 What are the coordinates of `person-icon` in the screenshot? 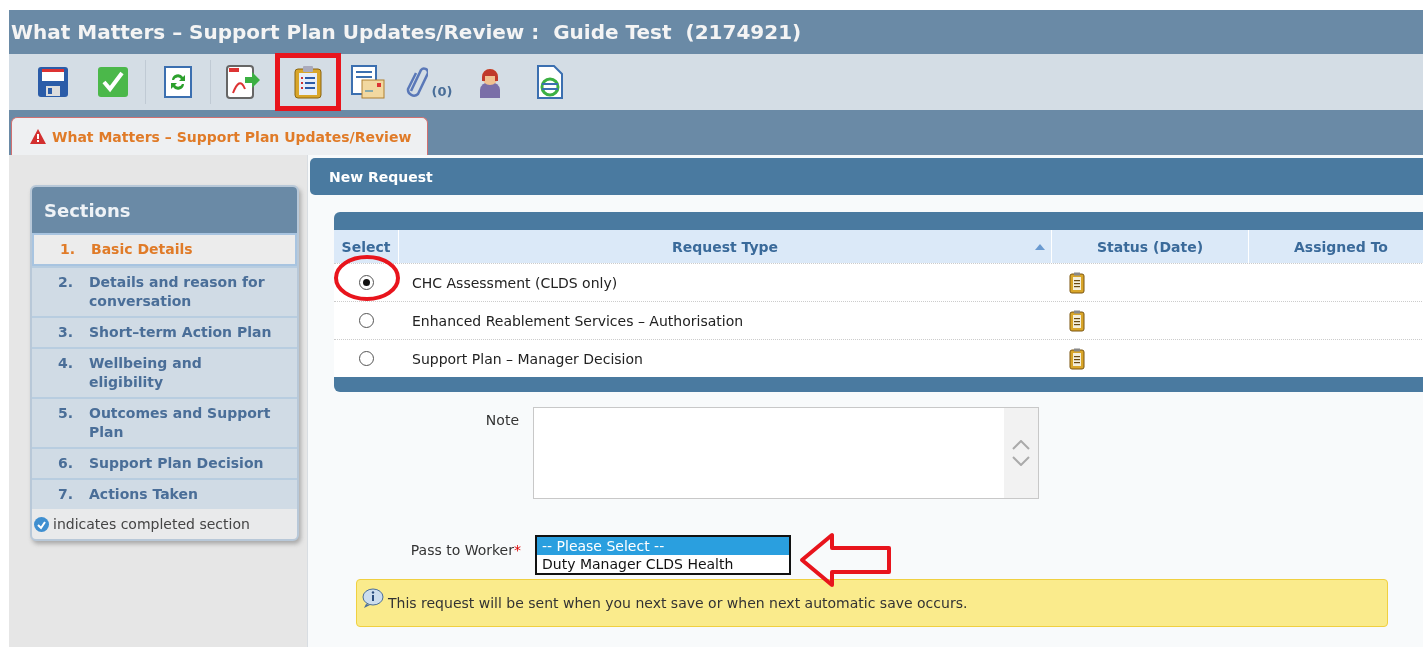 It's located at (490, 82).